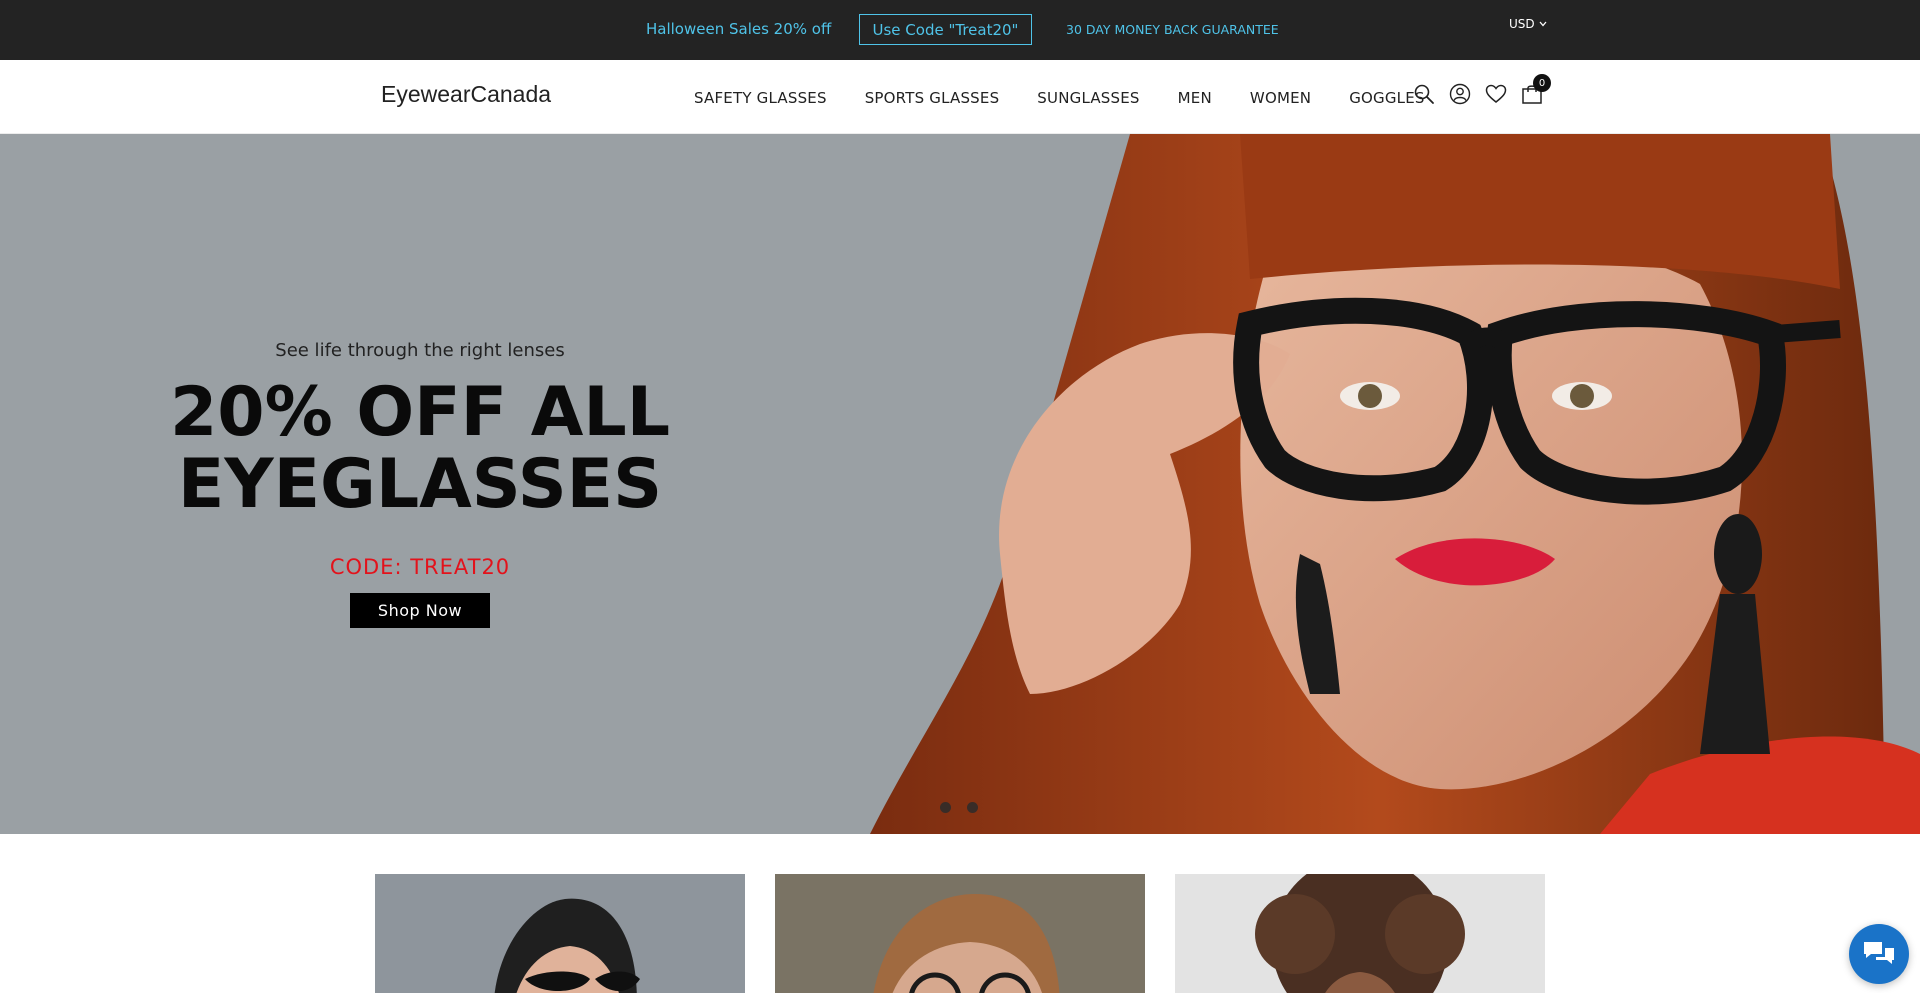  I want to click on card-image-curly, so click(1360, 933).